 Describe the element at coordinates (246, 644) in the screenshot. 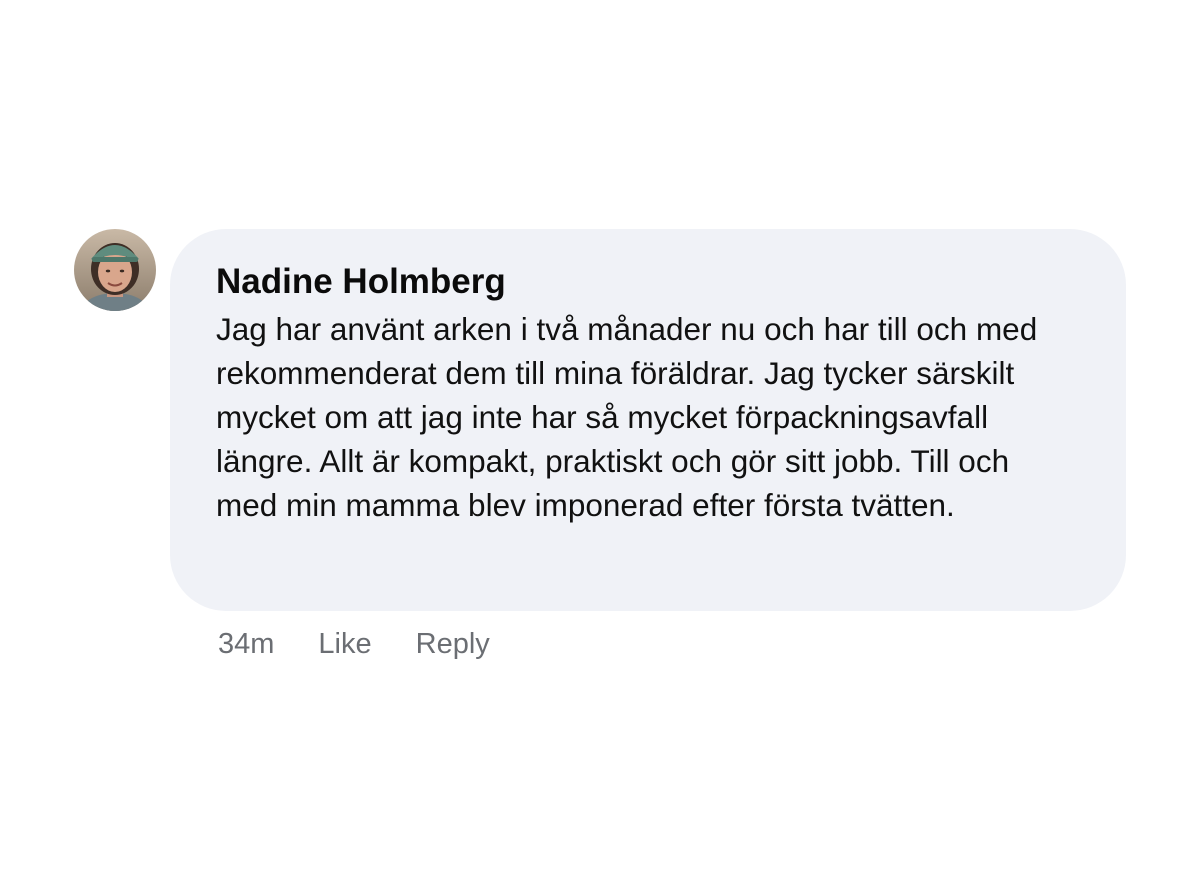

I see `comment-timestamp: 34m` at that location.